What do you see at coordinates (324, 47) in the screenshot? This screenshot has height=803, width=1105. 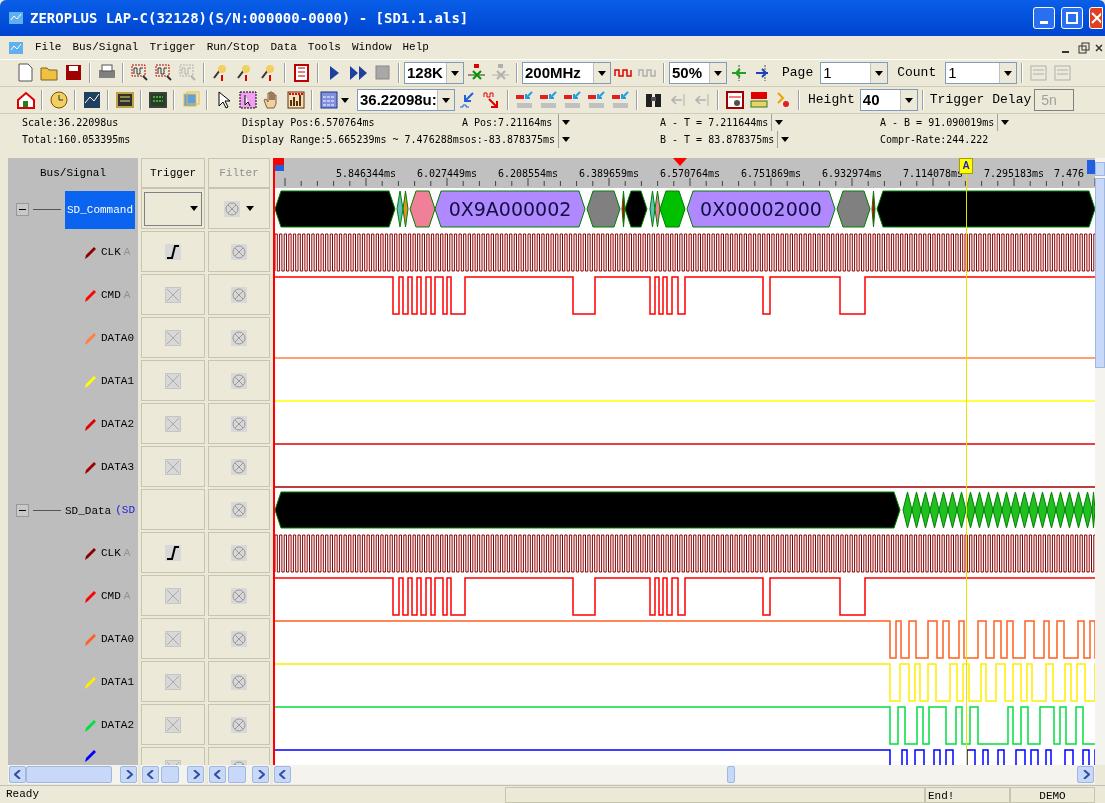 I see `menu-item: Tools` at bounding box center [324, 47].